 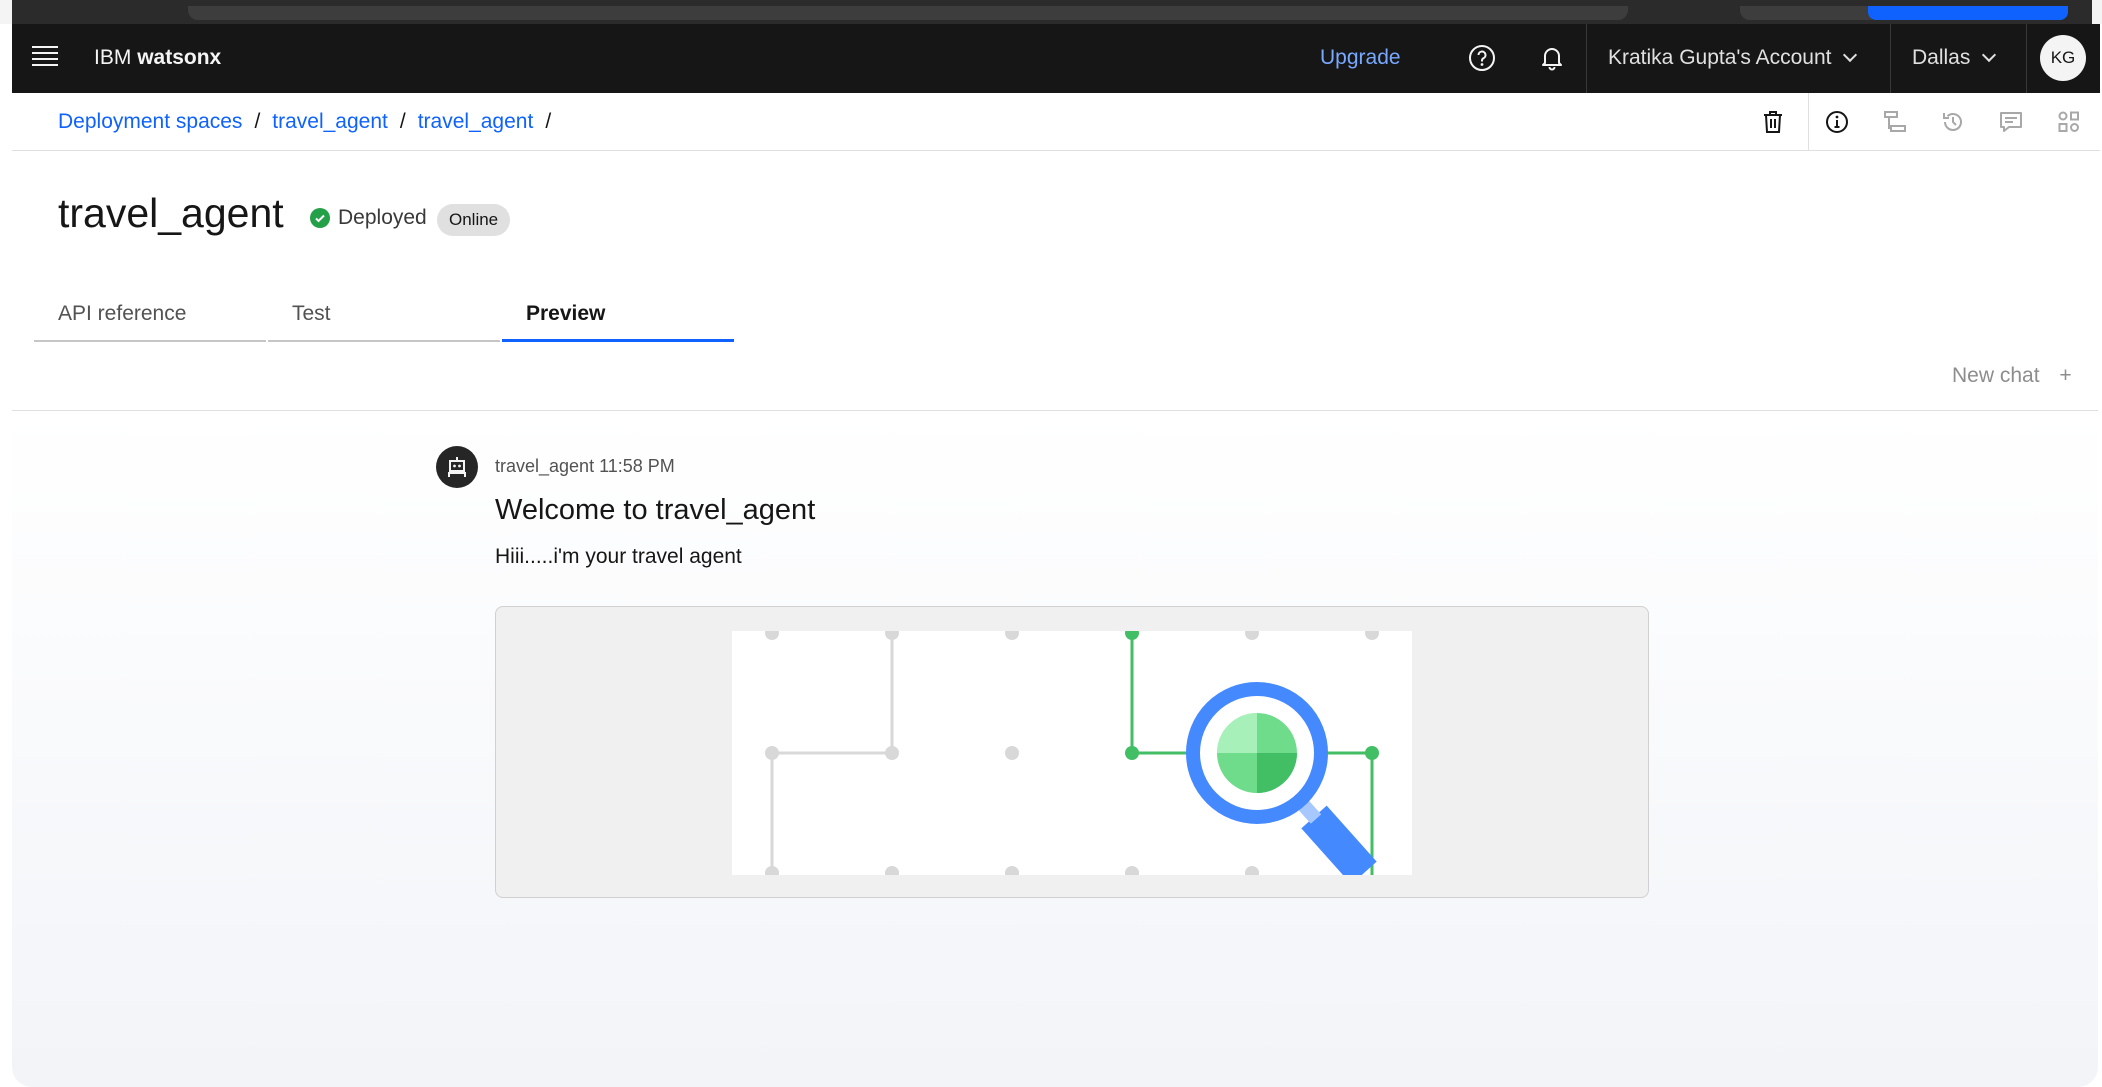 I want to click on tab-test: Test, so click(x=384, y=319).